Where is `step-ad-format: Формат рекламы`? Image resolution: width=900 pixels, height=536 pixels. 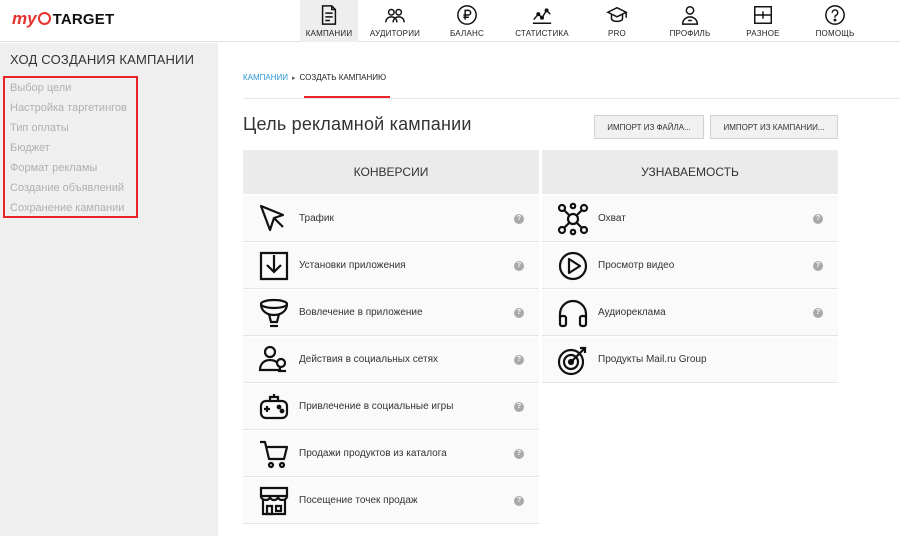 step-ad-format: Формат рекламы is located at coordinates (54, 168).